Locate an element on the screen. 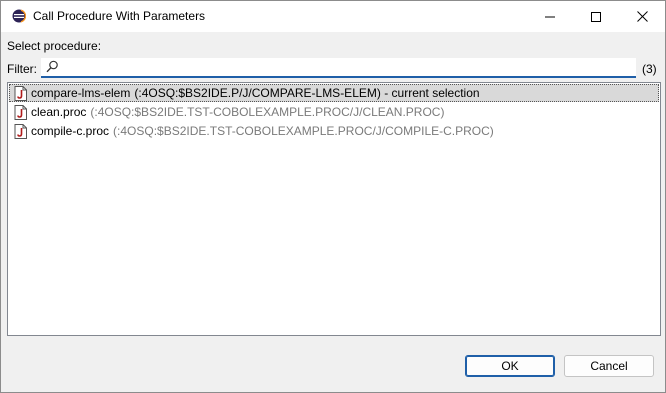  minimize-button is located at coordinates (550, 16).